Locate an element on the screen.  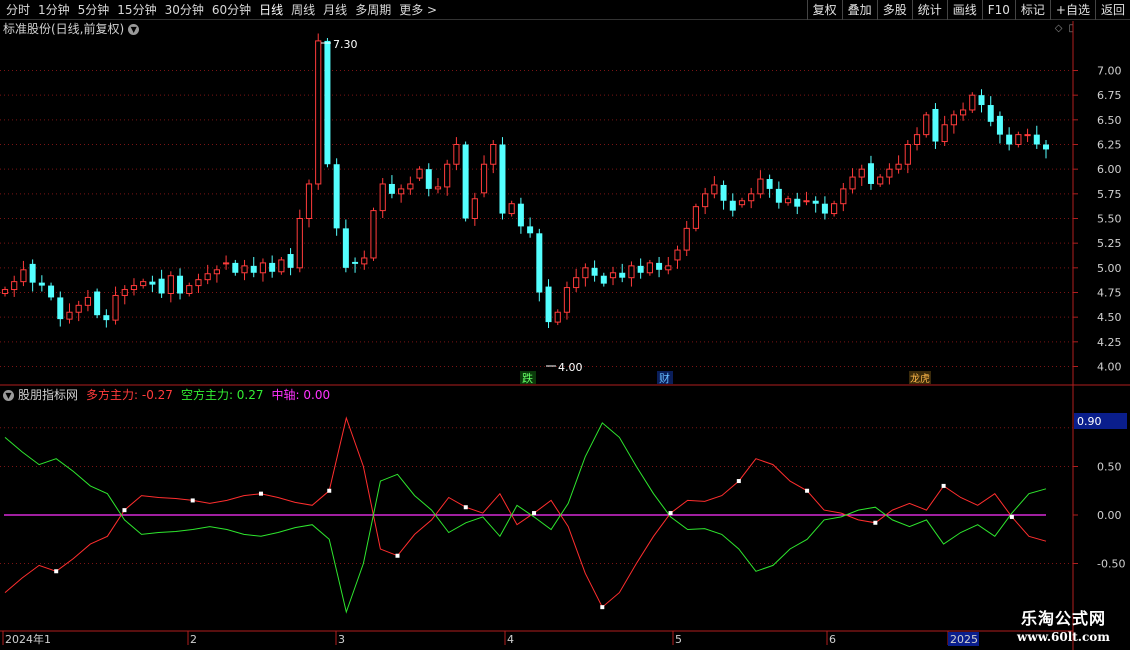
mid-value: 中轴: 0.00 is located at coordinates (301, 395).